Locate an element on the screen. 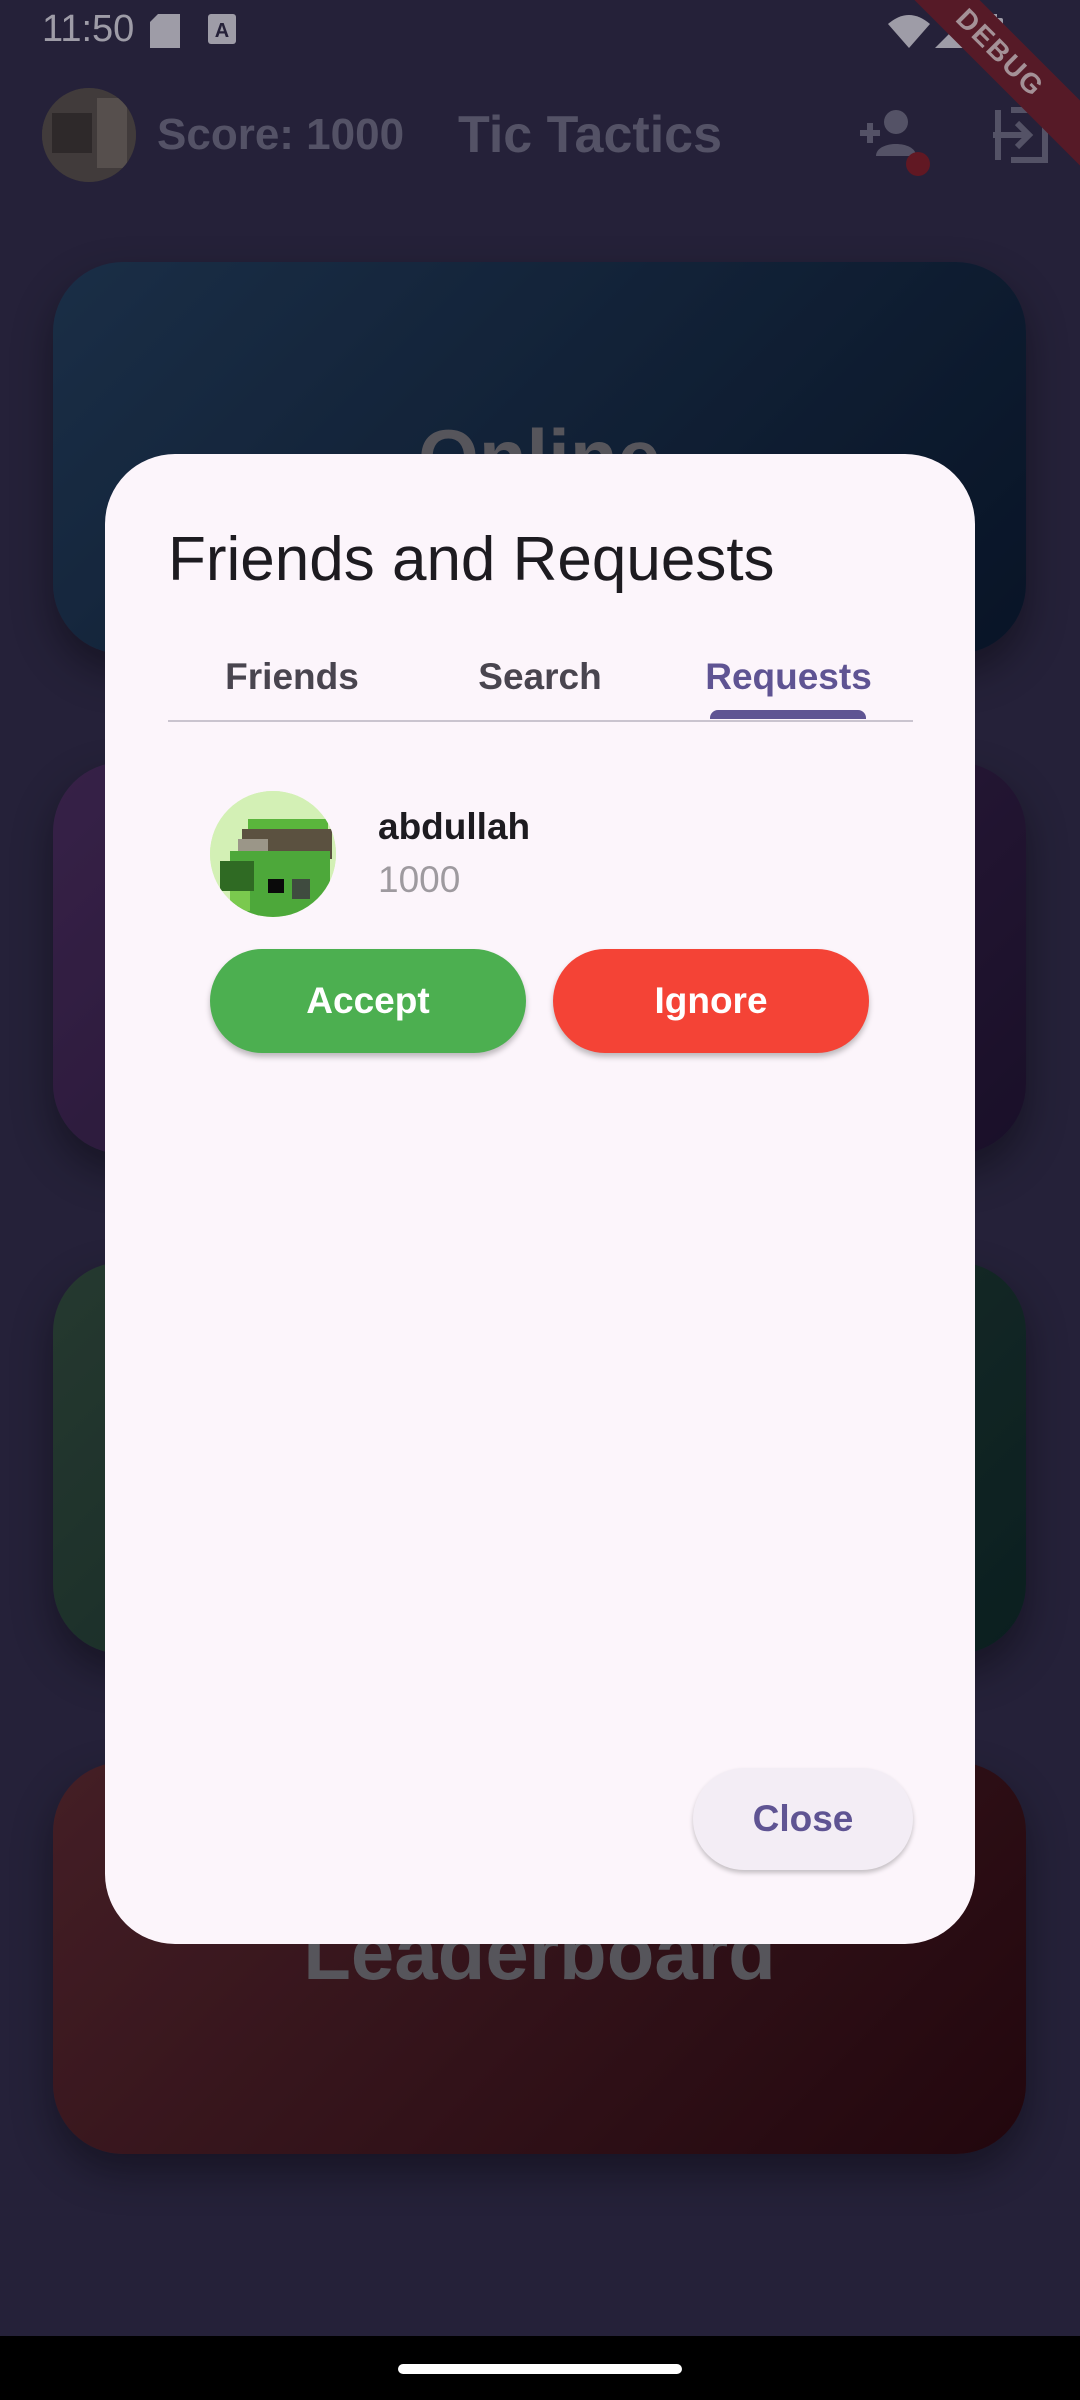  ignore-button: Ignore is located at coordinates (711, 1001).